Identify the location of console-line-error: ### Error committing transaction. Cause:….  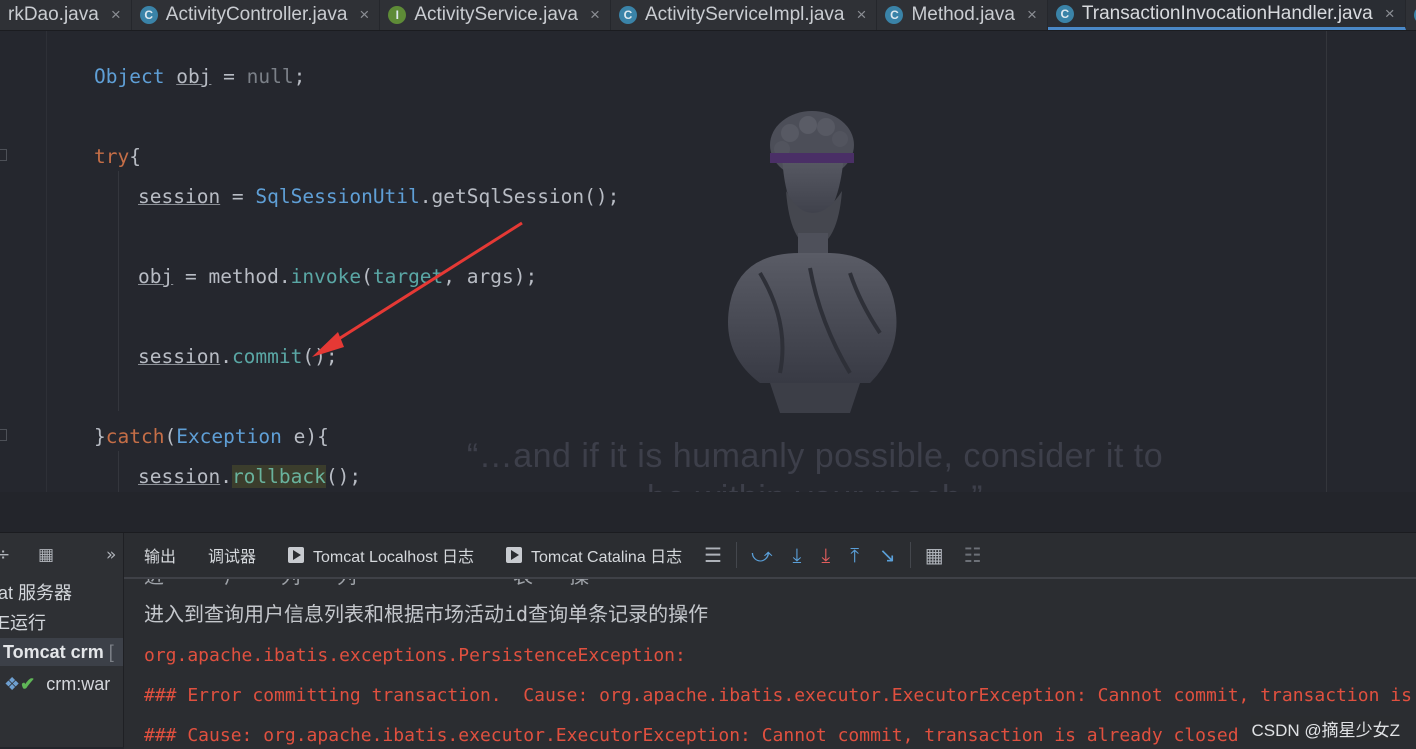
(778, 695).